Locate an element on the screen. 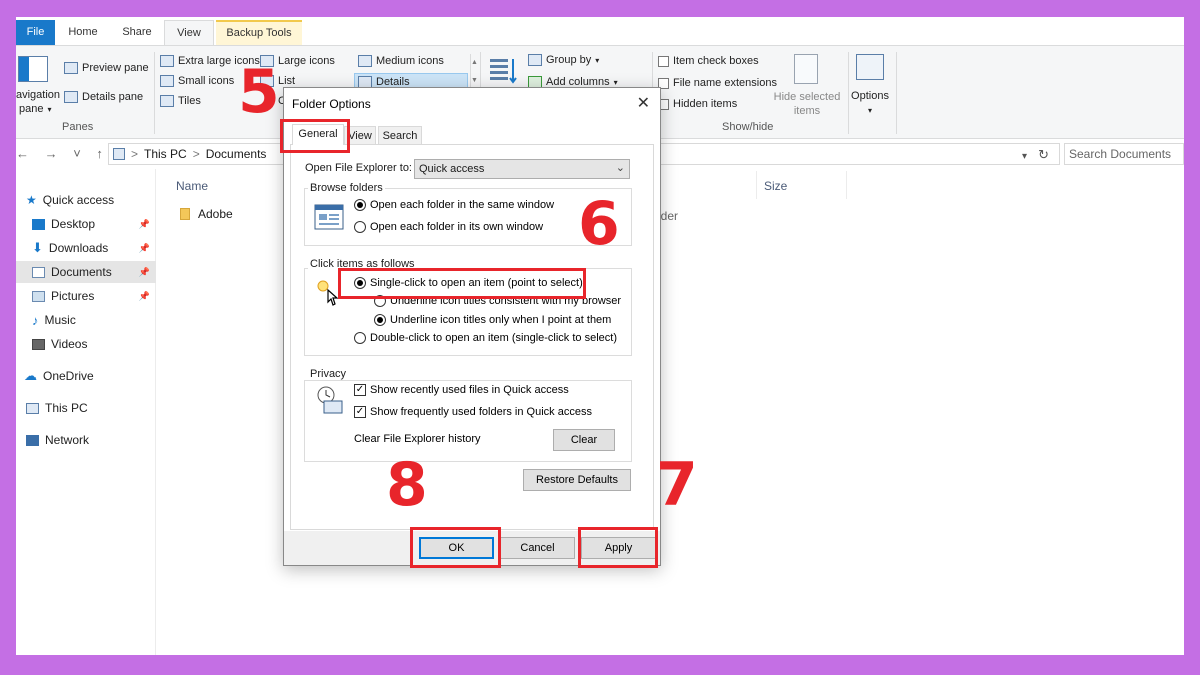  navigation-pane-label: avigation is located at coordinates (38, 95).